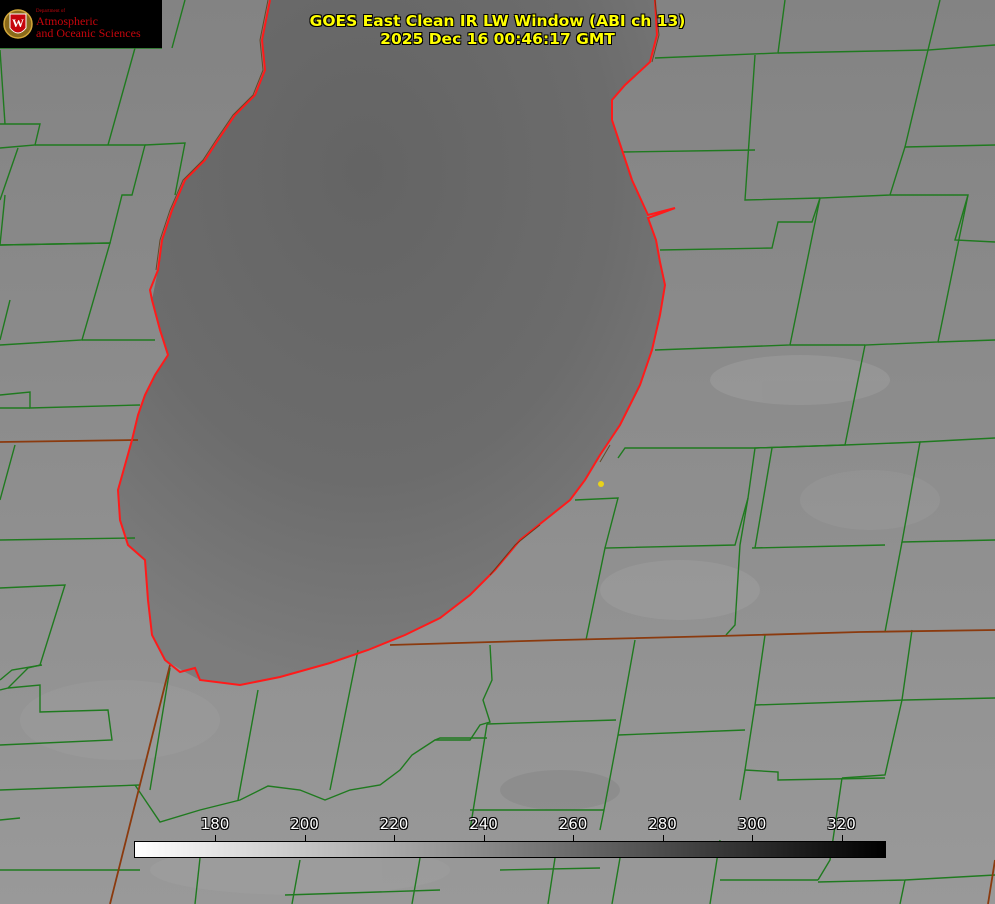 Image resolution: width=995 pixels, height=904 pixels. Describe the element at coordinates (483, 824) in the screenshot. I see `colorbar-tick-label: 240` at that location.